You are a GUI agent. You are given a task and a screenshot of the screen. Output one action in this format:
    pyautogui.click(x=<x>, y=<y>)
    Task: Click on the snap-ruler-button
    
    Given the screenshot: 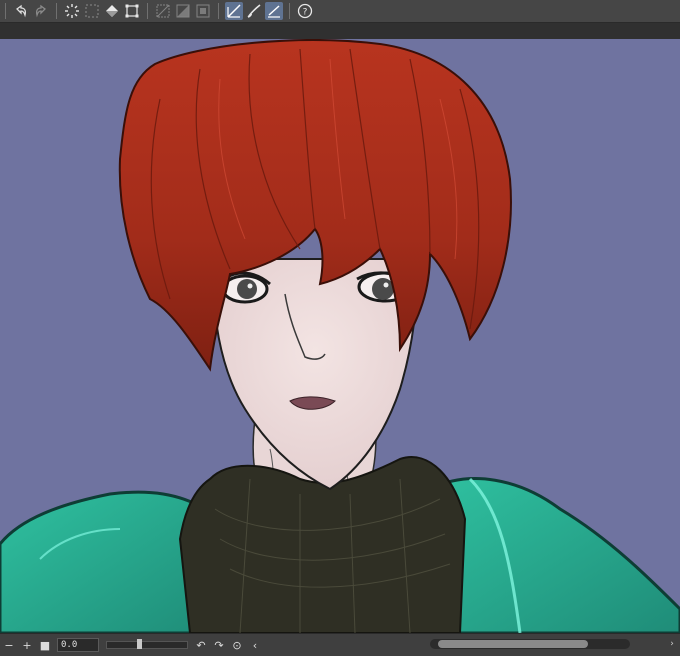 What is the action you would take?
    pyautogui.click(x=234, y=11)
    